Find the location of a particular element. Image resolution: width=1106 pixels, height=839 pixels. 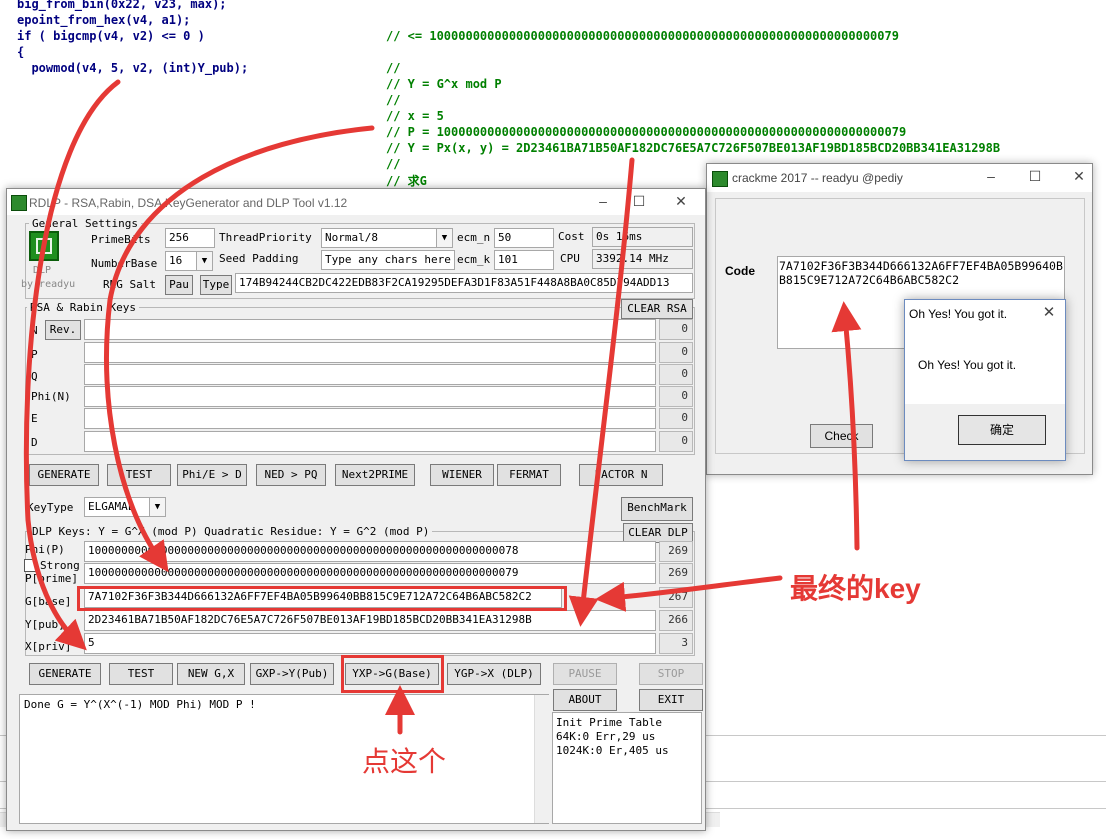

dlp-generate-button: GENERATE is located at coordinates (65, 674).